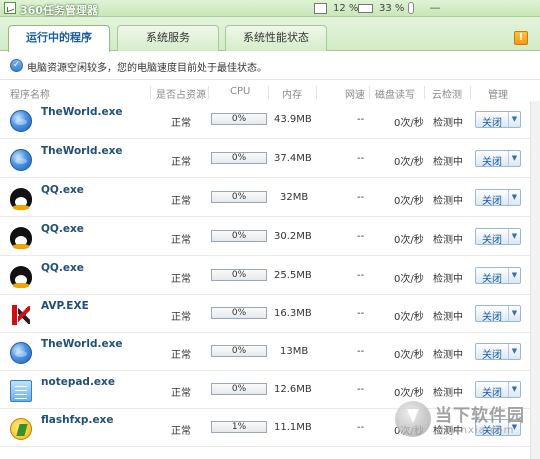  Describe the element at coordinates (521, 38) in the screenshot. I see `alert-icon: !` at that location.